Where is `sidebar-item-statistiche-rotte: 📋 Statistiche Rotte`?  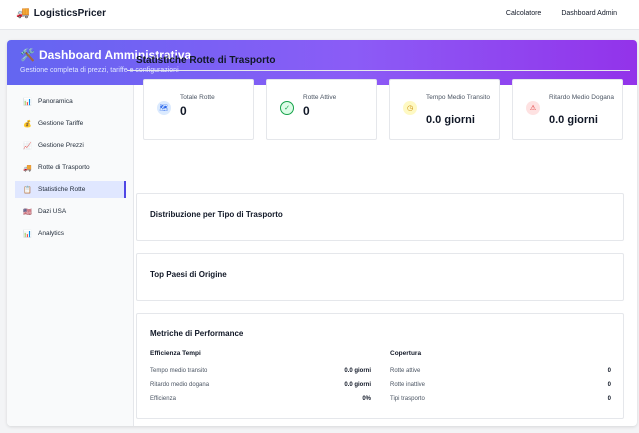
sidebar-item-statistiche-rotte: 📋 Statistiche Rotte is located at coordinates (70, 189).